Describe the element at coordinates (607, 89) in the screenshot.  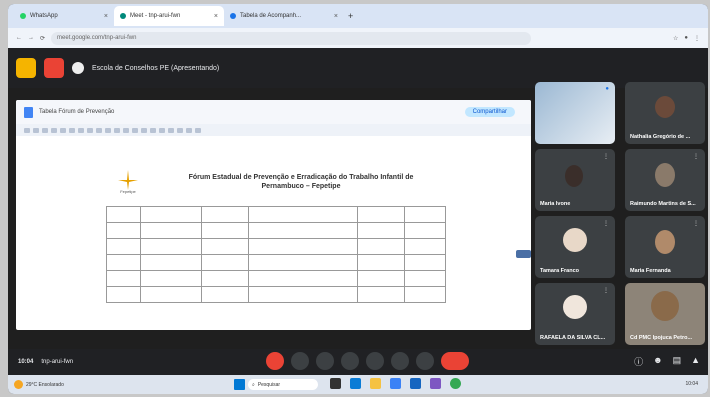
I see `pin-icon: ●` at that location.